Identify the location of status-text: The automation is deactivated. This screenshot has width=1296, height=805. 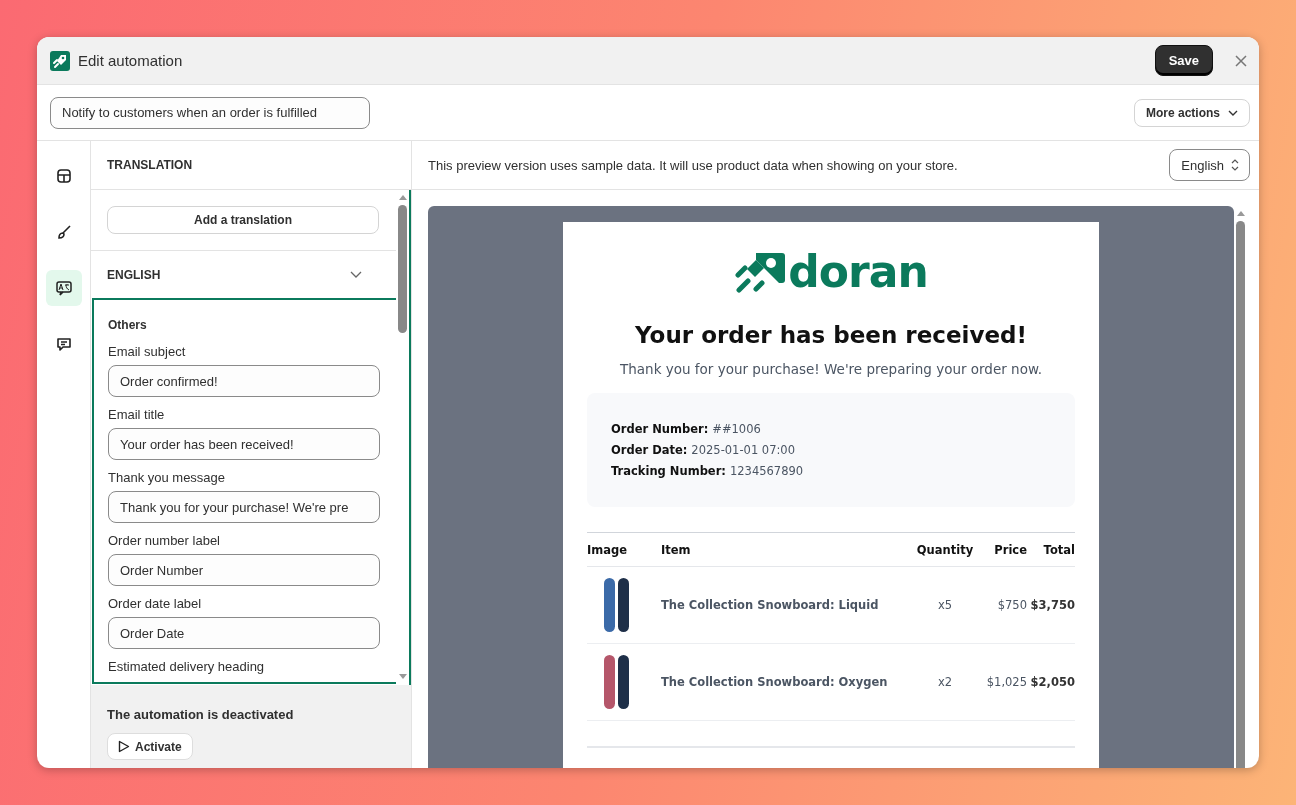
(201, 714).